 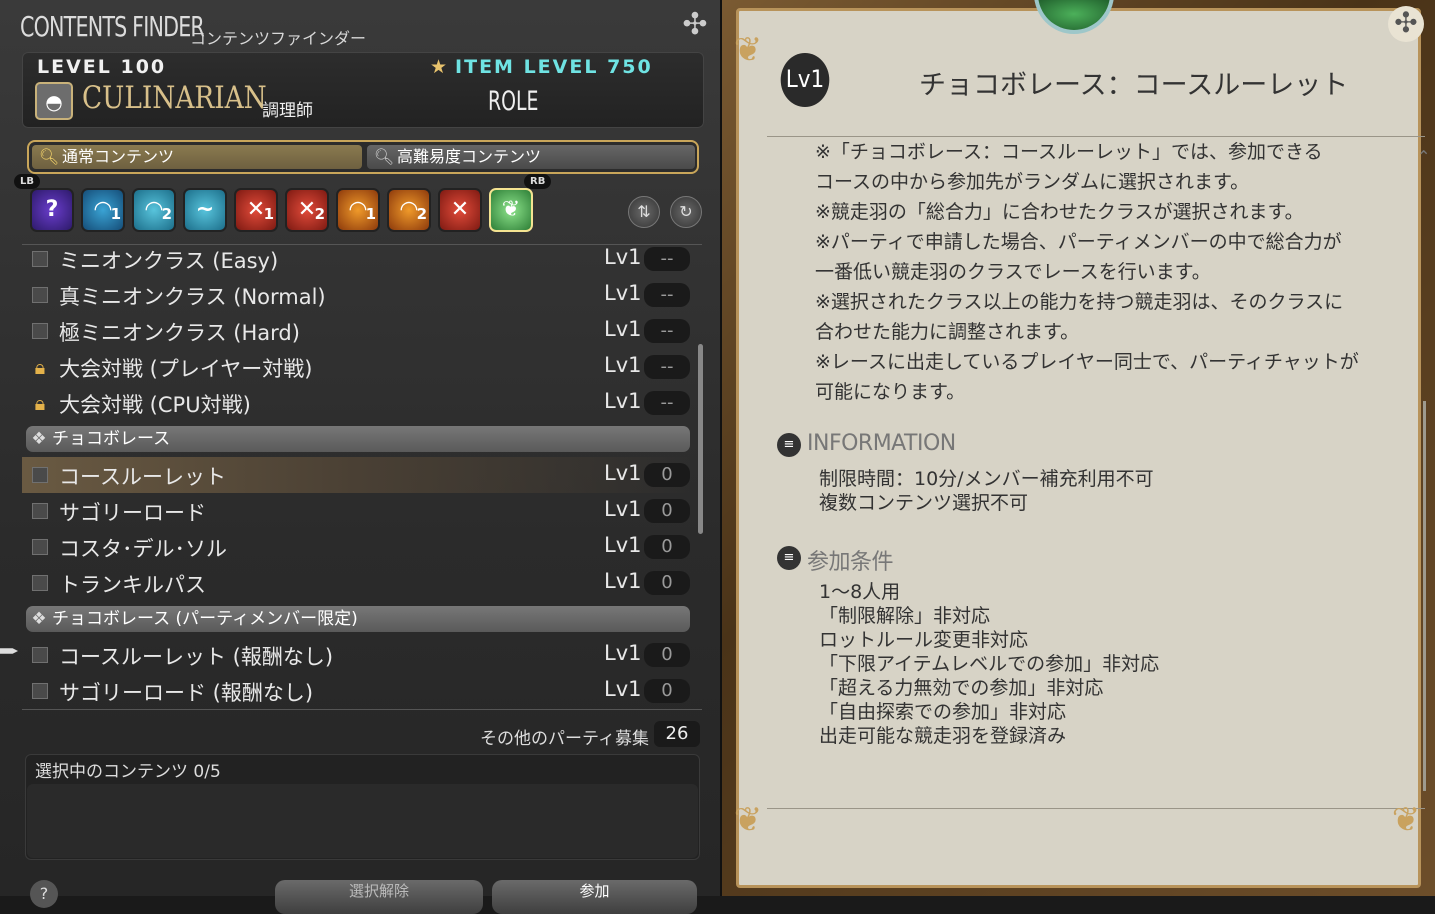 I want to click on lb-label: LB, so click(x=27, y=181).